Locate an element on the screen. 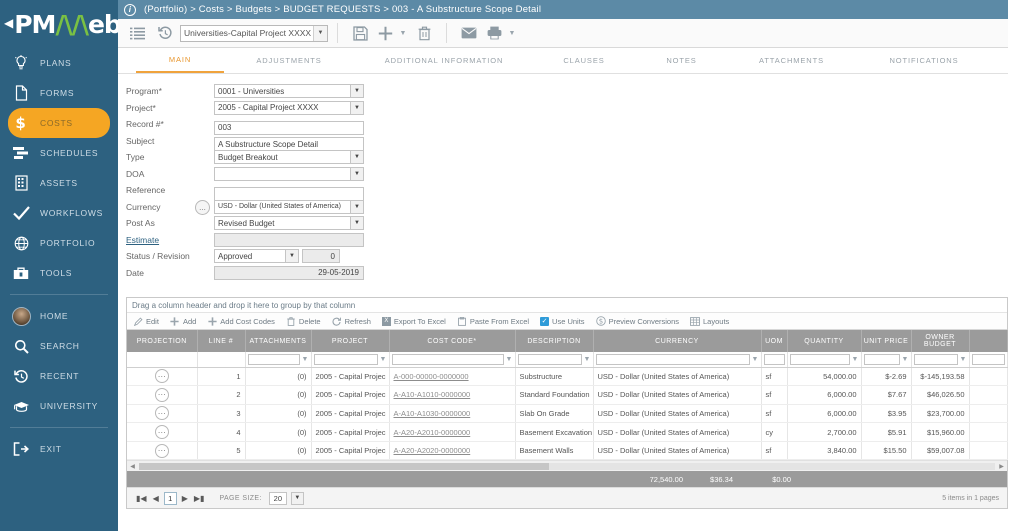 The image size is (1024, 531). cost-code-link: A-A10-A1010-0000000 is located at coordinates (432, 394).